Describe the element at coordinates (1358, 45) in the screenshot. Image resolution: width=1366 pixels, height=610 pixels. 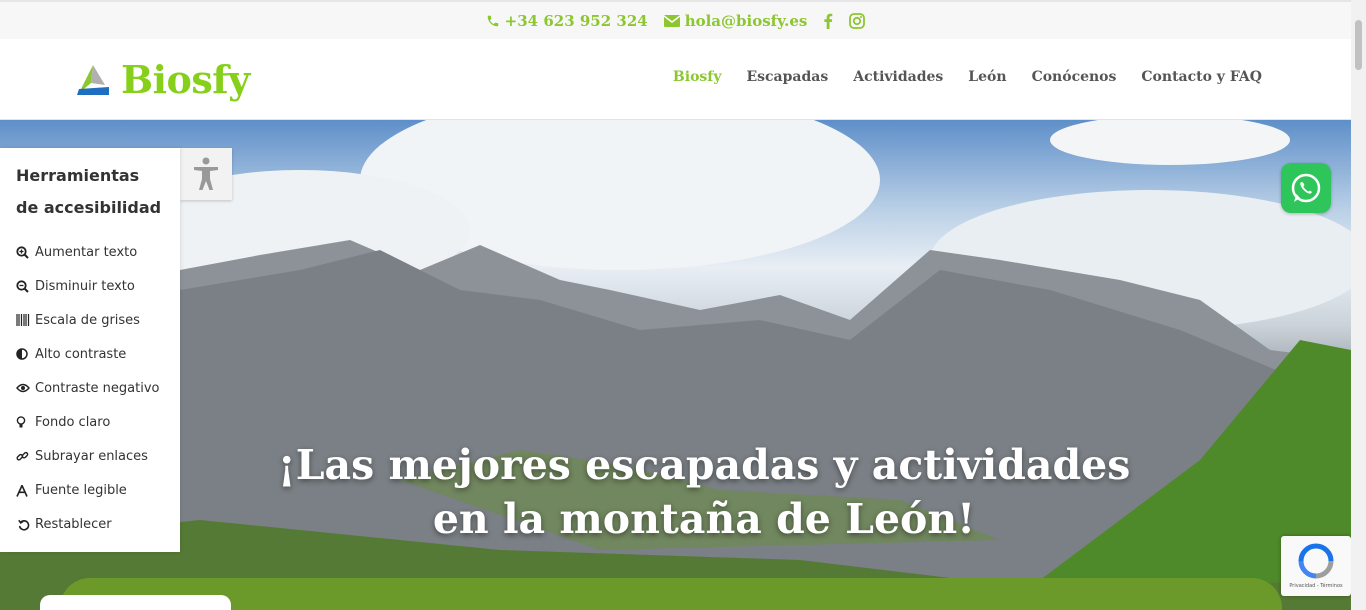
I see `scrollbar-thumb` at that location.